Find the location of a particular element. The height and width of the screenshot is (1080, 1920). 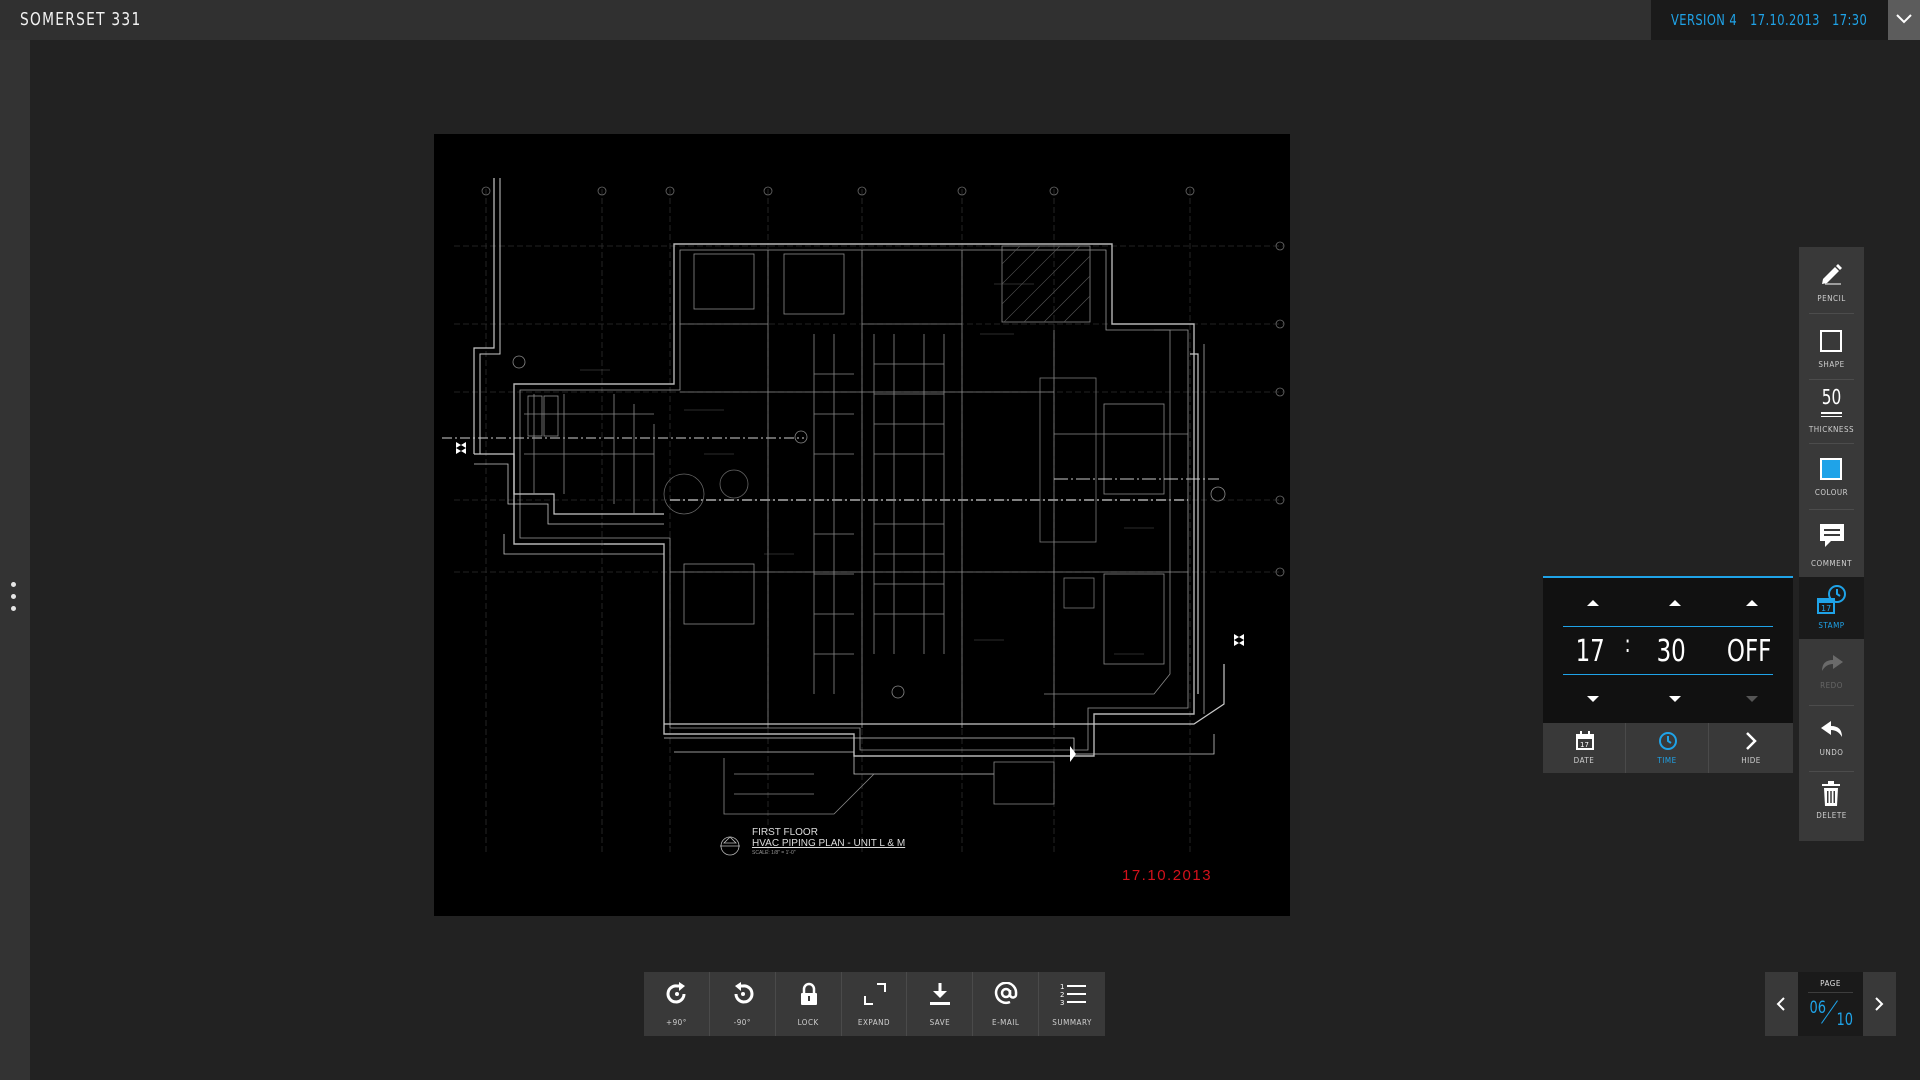

thickness-label: THICKNESS is located at coordinates (1831, 429).